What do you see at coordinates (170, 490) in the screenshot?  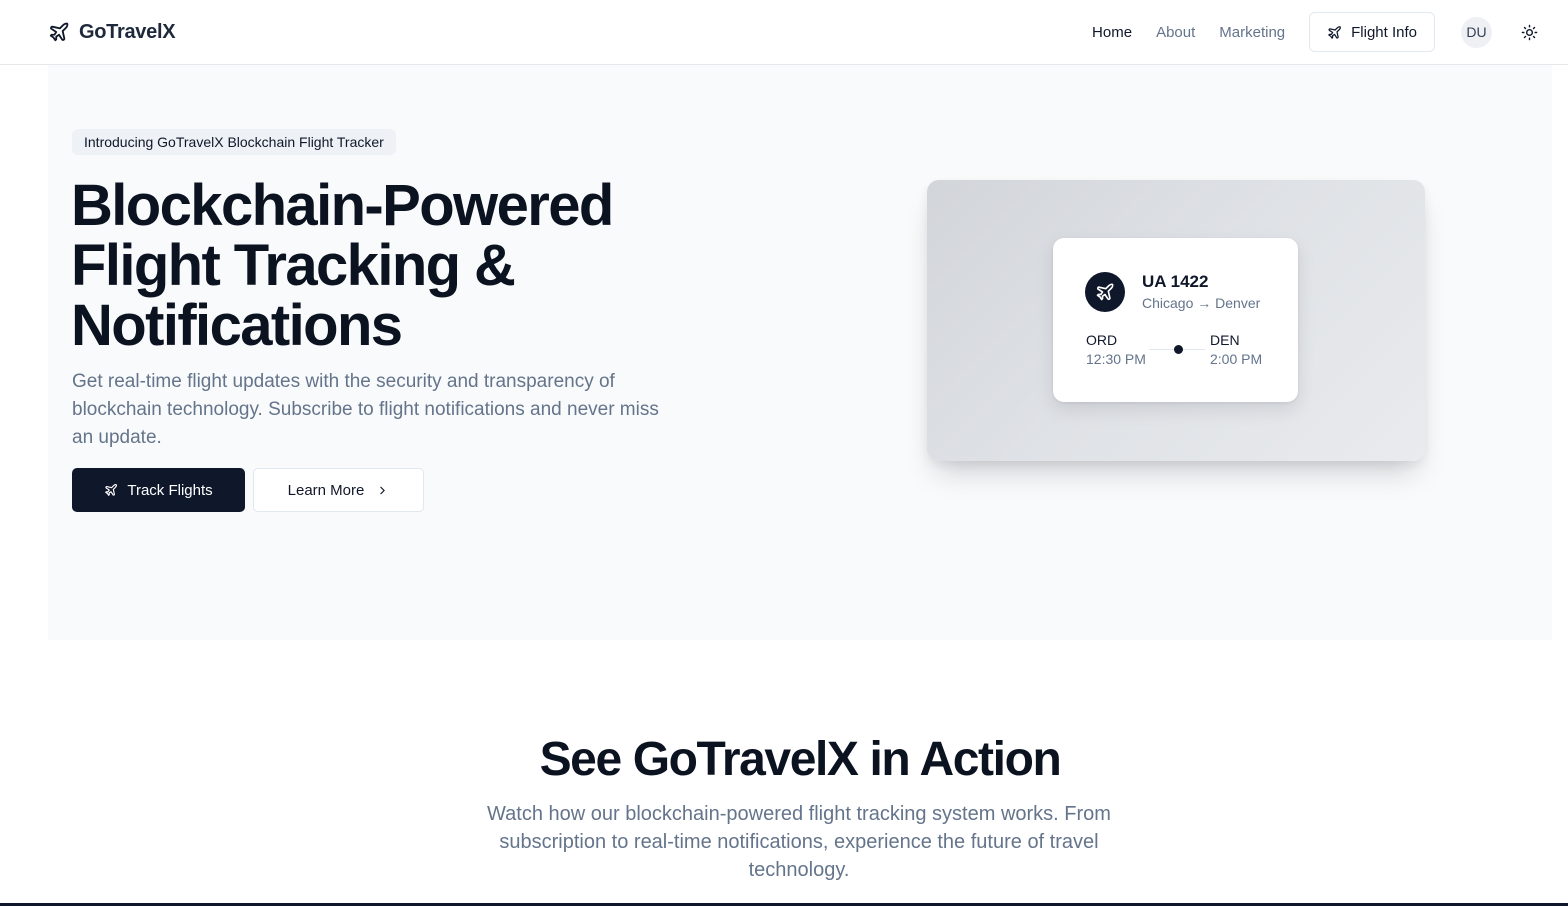 I see `track-flights-label: Track Flights` at bounding box center [170, 490].